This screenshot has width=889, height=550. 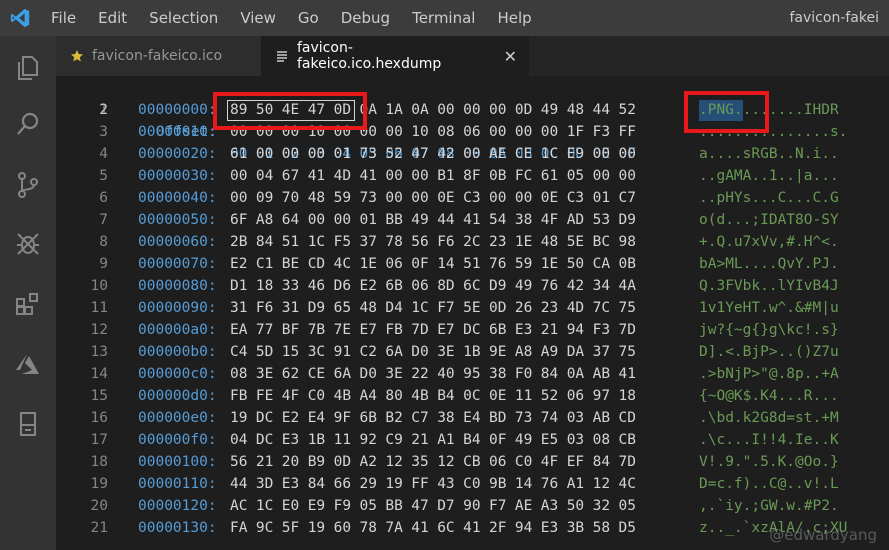 I want to click on hex-byte: 42, so click(x=446, y=154).